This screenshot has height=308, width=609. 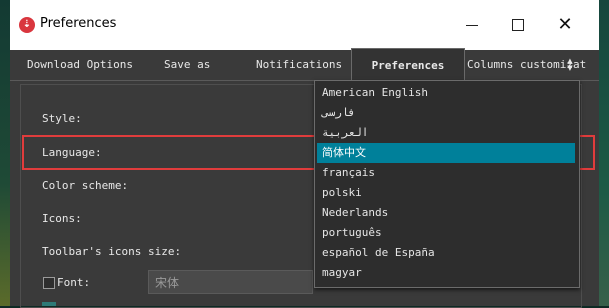 I want to click on tab-preferences: Preferences, so click(x=408, y=65).